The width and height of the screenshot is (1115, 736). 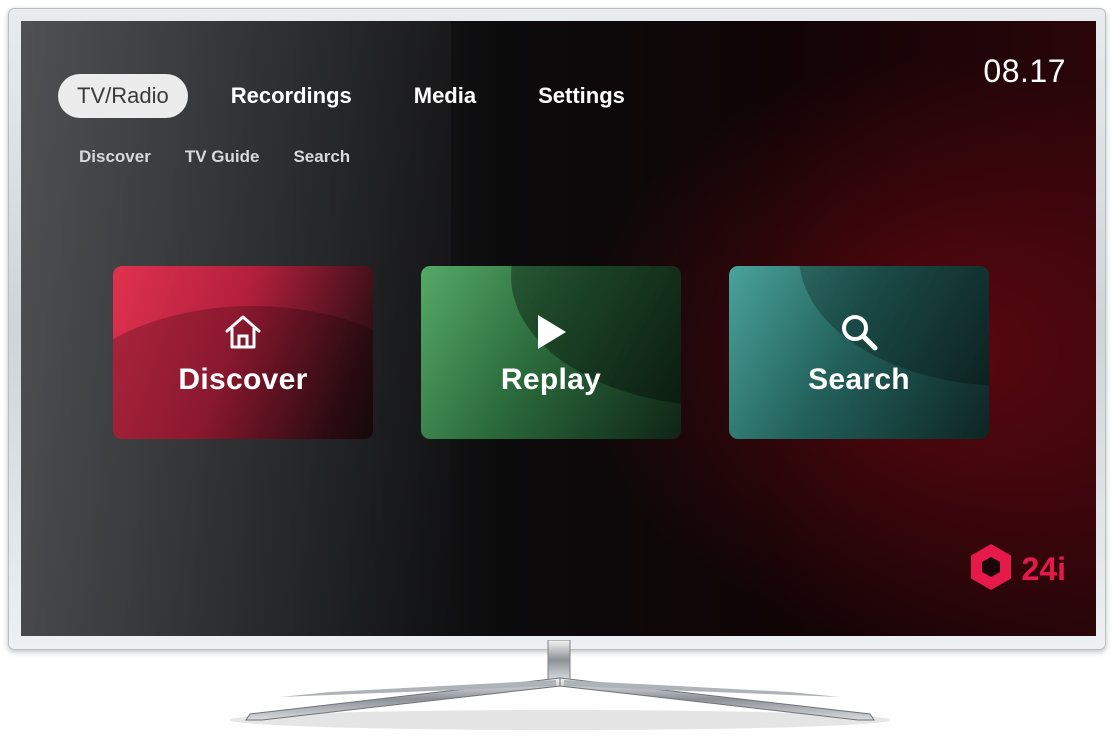 I want to click on tv-stand, so click(x=560, y=685).